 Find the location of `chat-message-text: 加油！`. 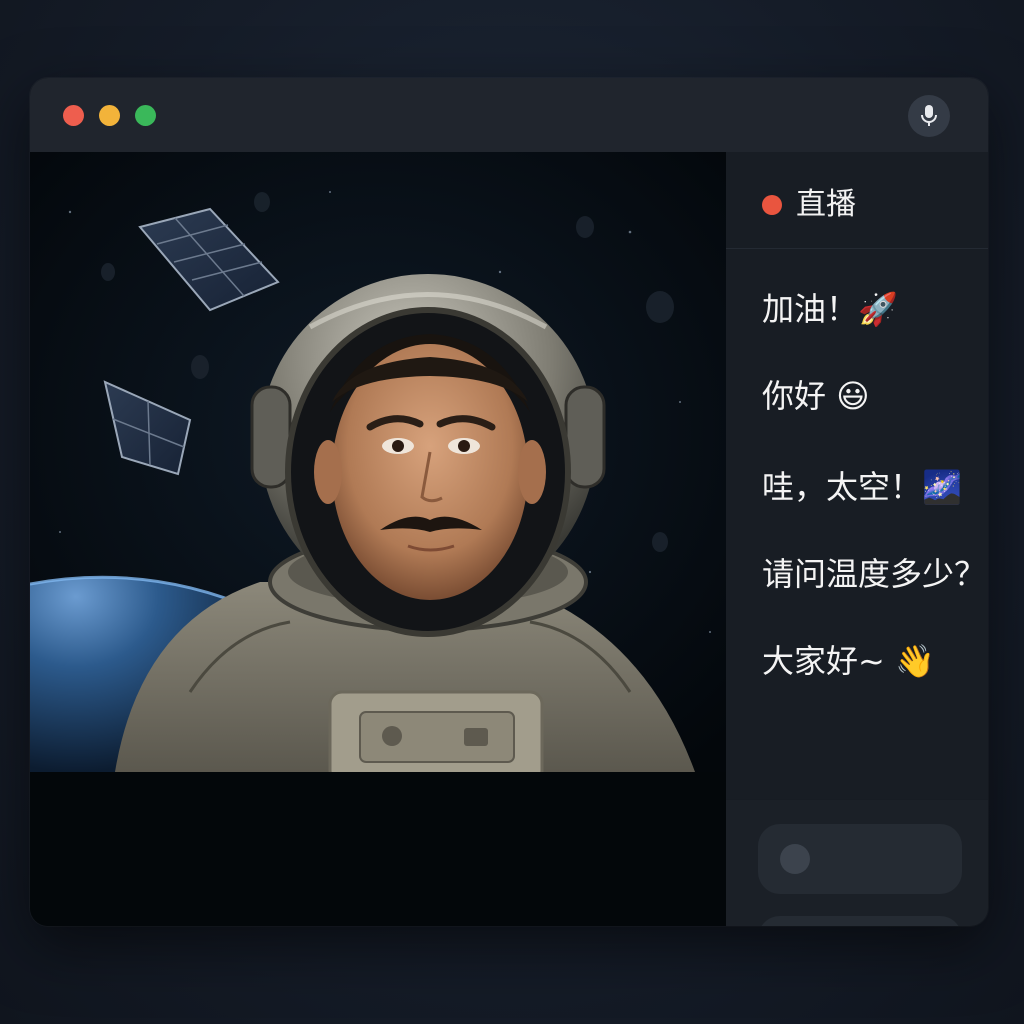

chat-message-text: 加油！ is located at coordinates (810, 309).